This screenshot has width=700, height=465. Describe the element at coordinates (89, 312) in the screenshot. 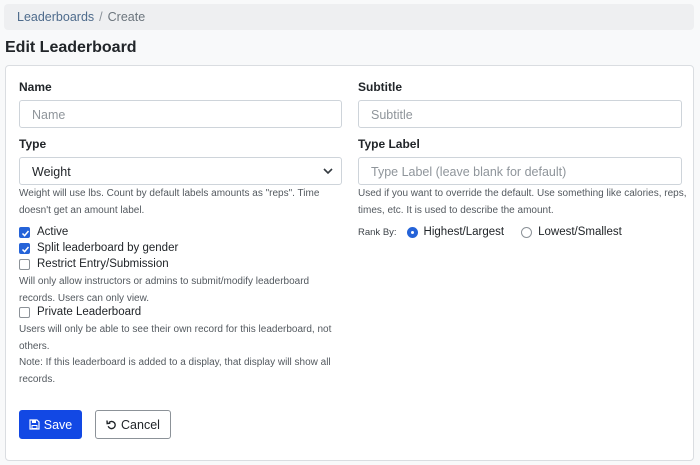

I see `private-leaderboard-checkbox-label: Private Leaderboard` at that location.